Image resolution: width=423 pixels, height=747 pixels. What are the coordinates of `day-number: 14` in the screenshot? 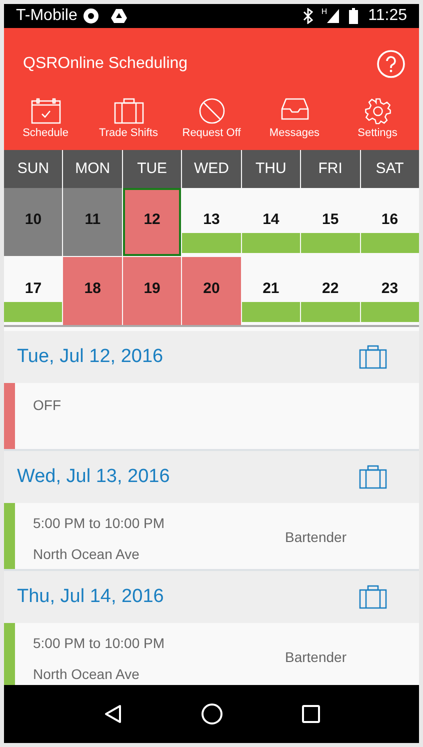 It's located at (271, 220).